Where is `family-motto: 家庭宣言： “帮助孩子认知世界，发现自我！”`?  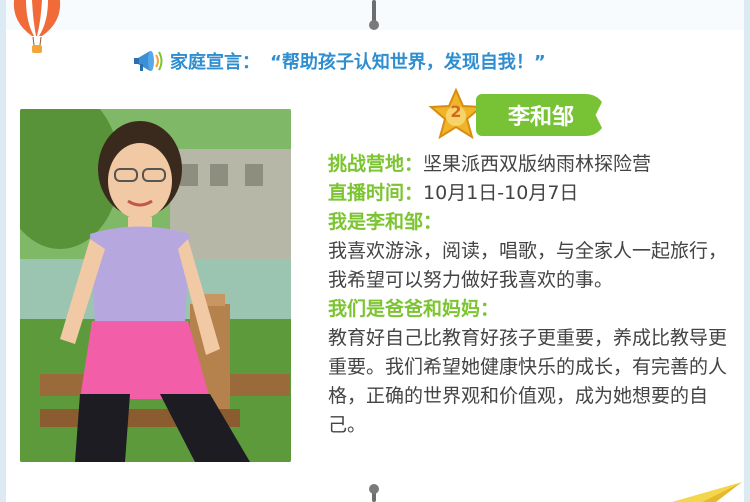 family-motto: 家庭宣言： “帮助孩子认知世界，发现自我！” is located at coordinates (339, 61).